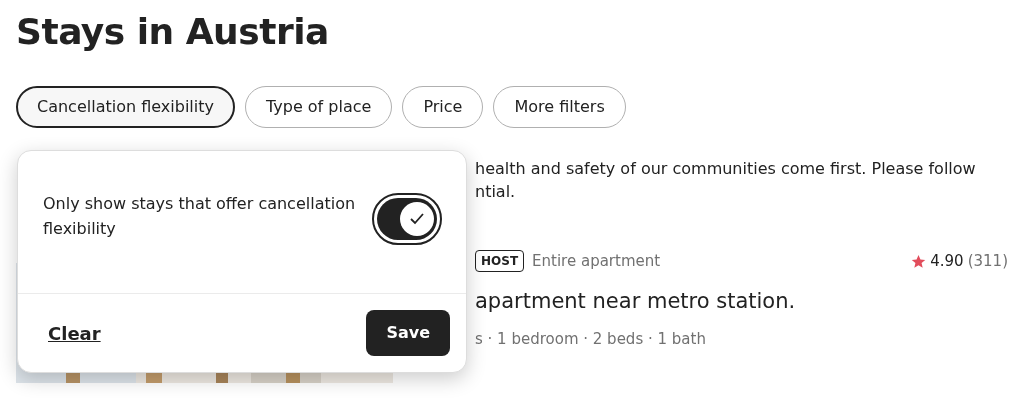  I want to click on check-icon, so click(417, 219).